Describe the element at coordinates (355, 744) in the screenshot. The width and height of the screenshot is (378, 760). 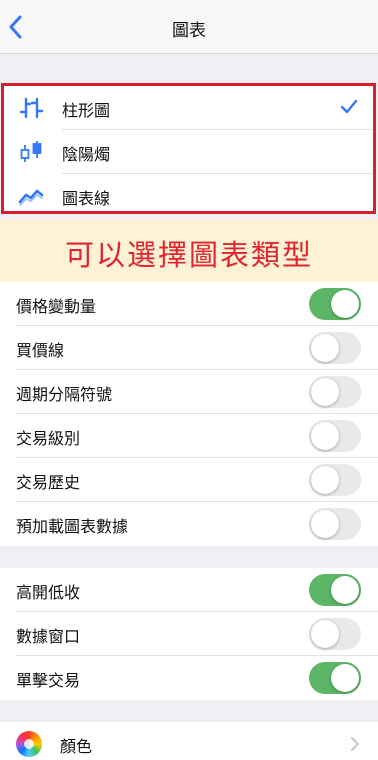
I see `chevron-right-icon` at that location.